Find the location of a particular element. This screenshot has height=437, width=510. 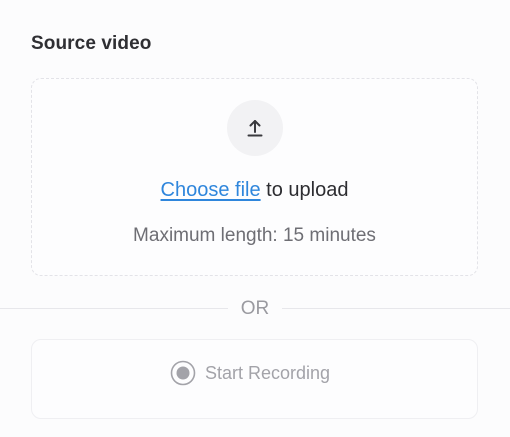

upload-prompt: Choose file to upload is located at coordinates (254, 190).